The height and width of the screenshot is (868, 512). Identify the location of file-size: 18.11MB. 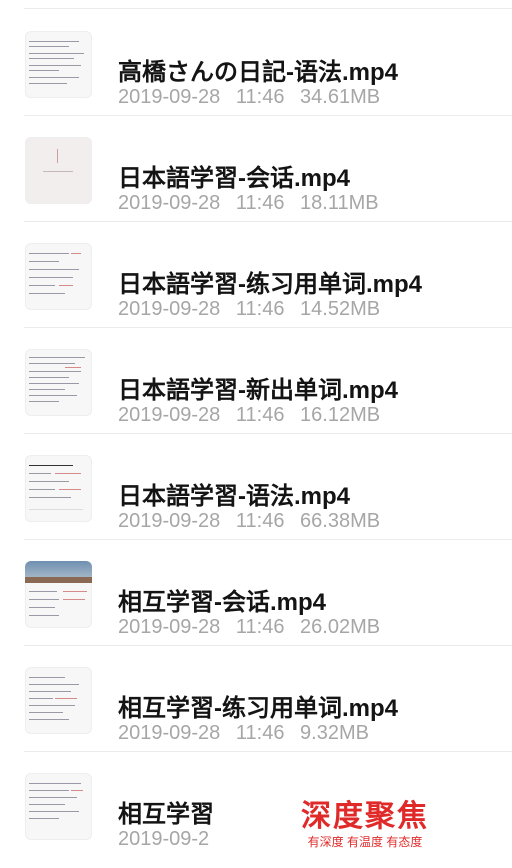
(339, 203).